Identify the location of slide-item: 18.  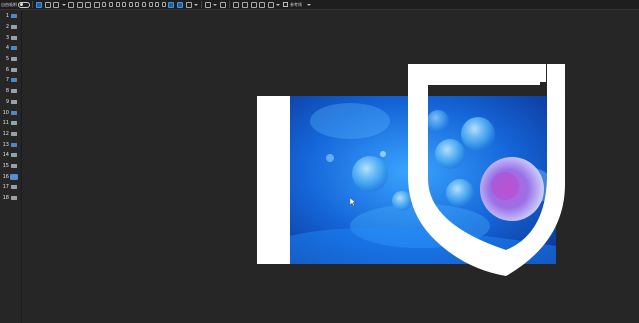
(10, 198).